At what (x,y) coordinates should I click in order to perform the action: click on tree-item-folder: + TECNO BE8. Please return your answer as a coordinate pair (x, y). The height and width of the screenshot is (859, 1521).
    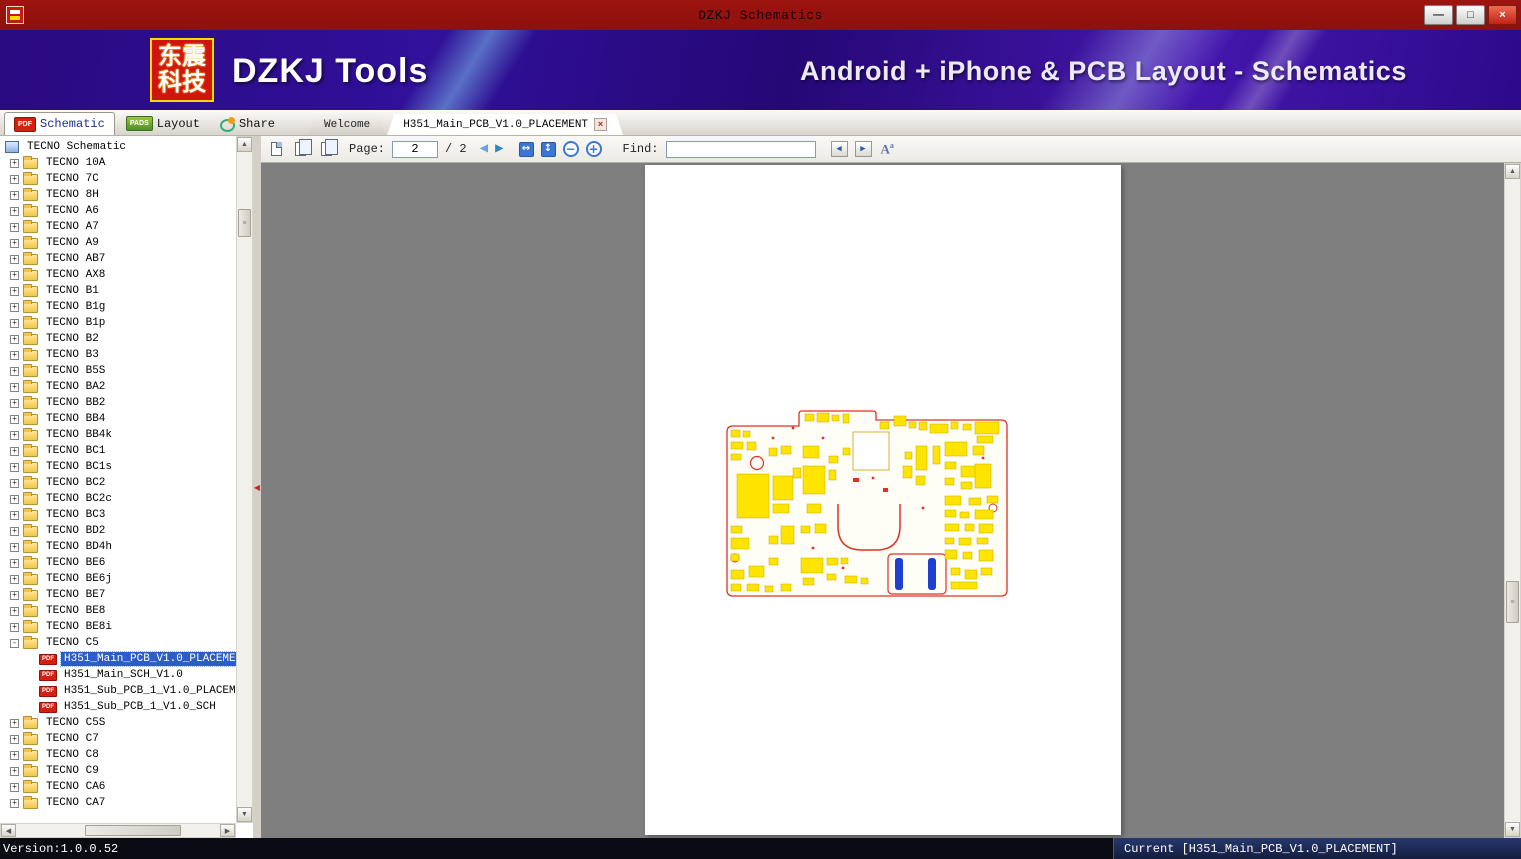
    Looking at the image, I should click on (119, 611).